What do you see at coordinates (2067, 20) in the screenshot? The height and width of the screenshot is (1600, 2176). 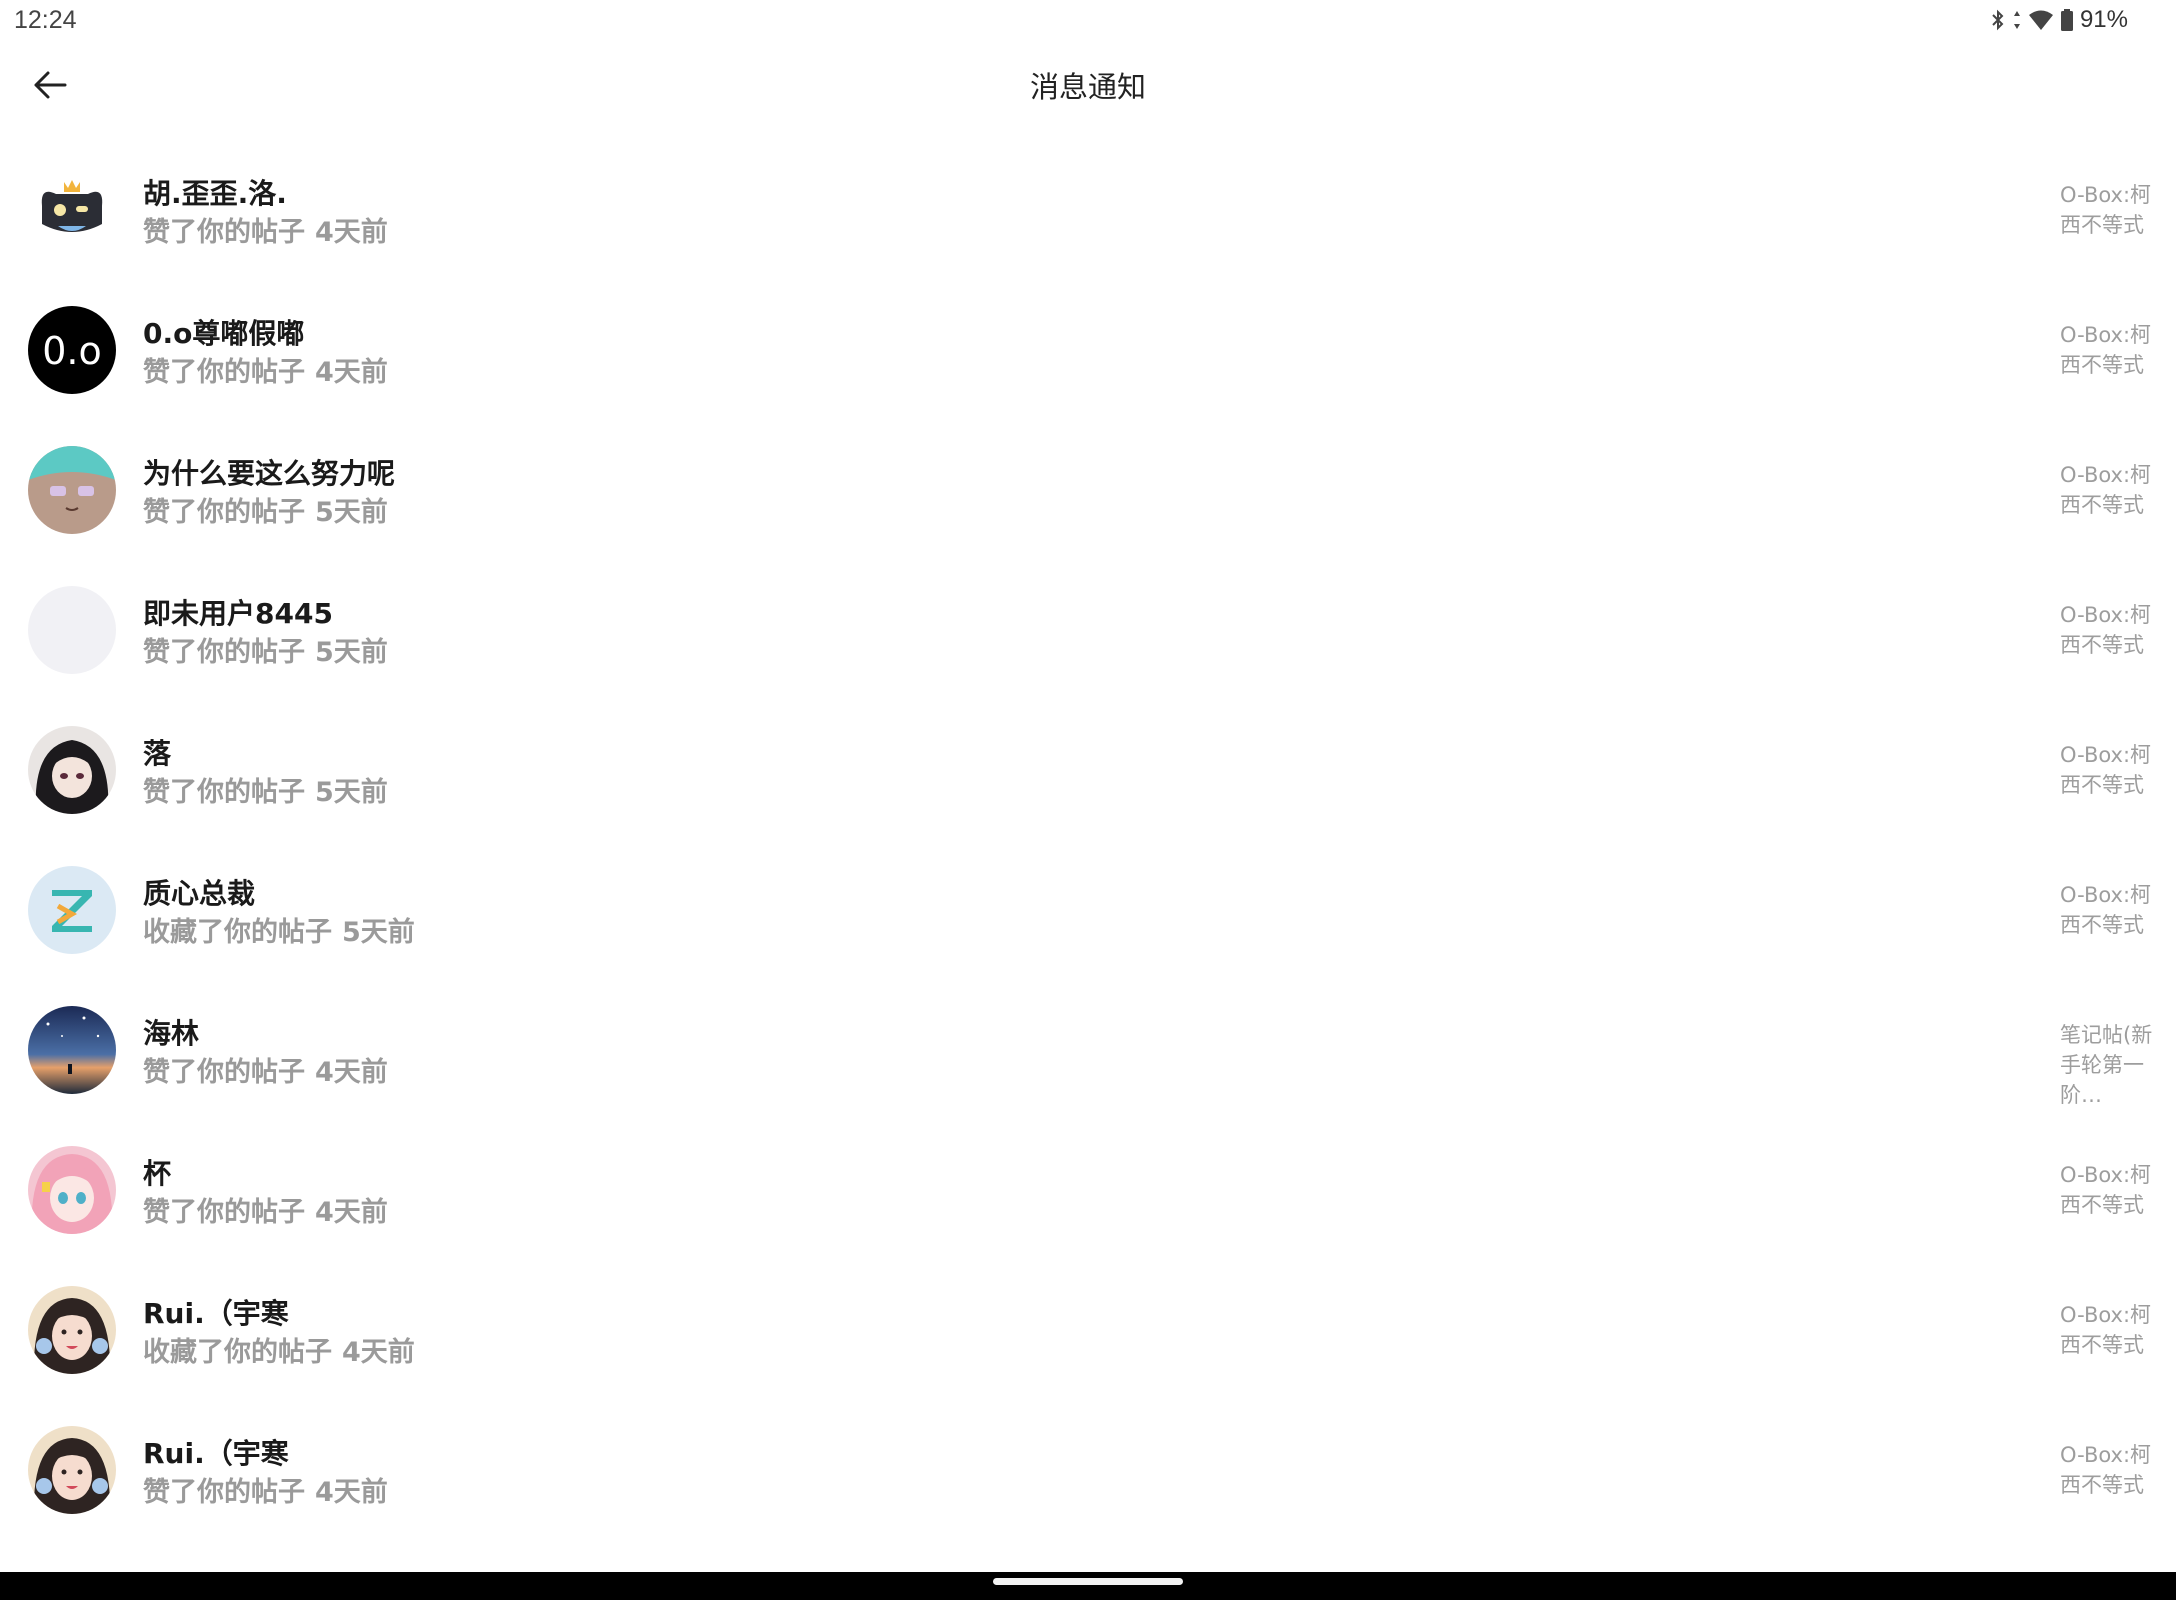 I see `battery-icon` at bounding box center [2067, 20].